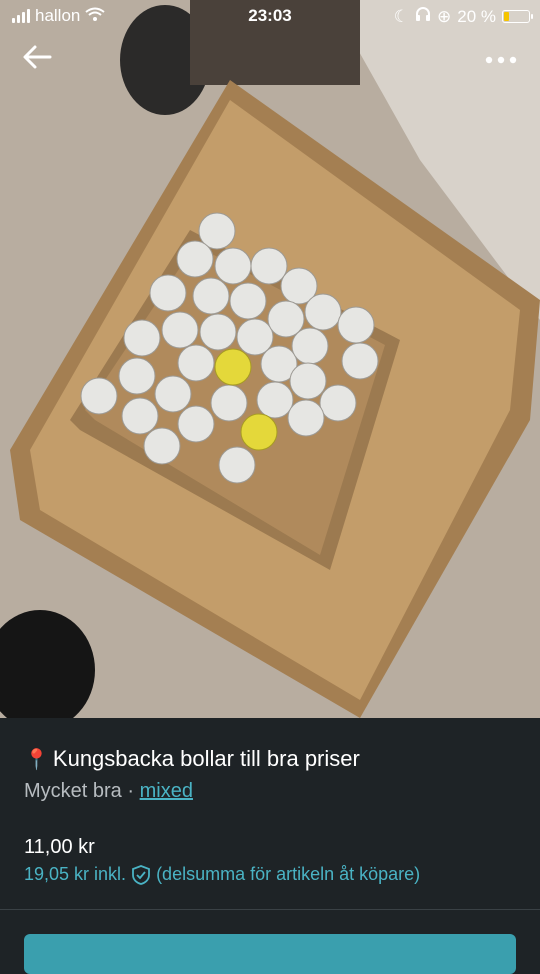  What do you see at coordinates (73, 791) in the screenshot?
I see `condition: Mycket bra` at bounding box center [73, 791].